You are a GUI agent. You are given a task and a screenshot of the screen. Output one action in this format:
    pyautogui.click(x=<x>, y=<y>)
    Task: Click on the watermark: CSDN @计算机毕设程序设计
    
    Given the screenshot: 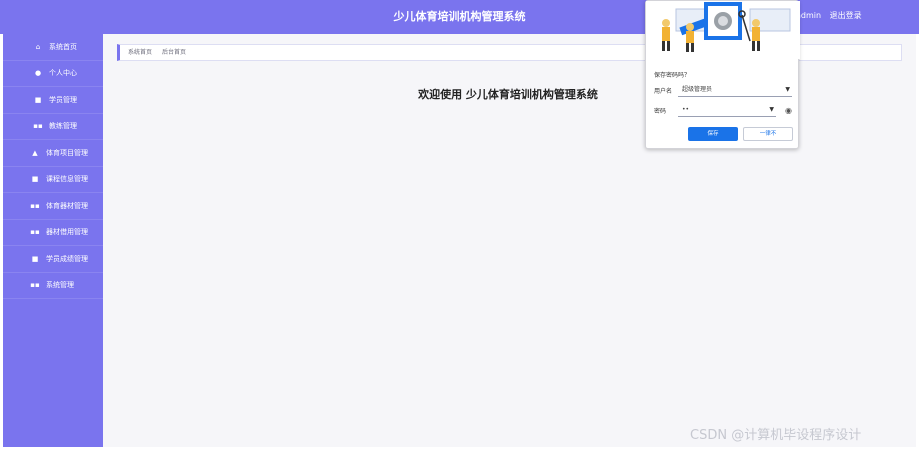 What is the action you would take?
    pyautogui.click(x=776, y=435)
    